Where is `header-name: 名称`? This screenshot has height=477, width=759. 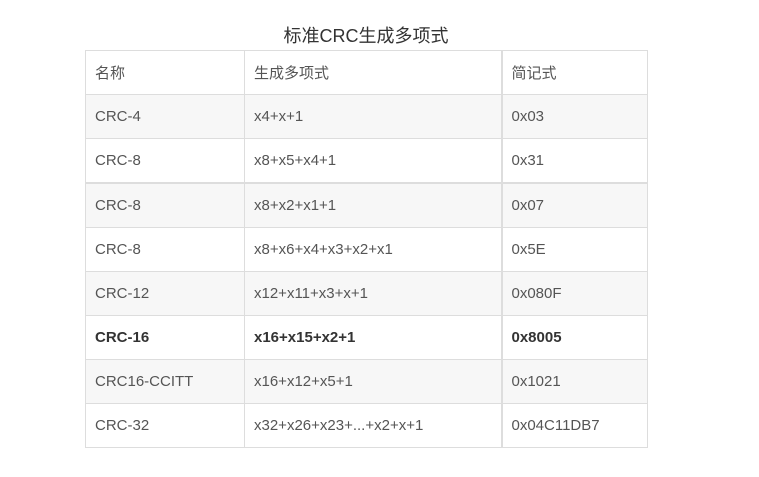 header-name: 名称 is located at coordinates (165, 72).